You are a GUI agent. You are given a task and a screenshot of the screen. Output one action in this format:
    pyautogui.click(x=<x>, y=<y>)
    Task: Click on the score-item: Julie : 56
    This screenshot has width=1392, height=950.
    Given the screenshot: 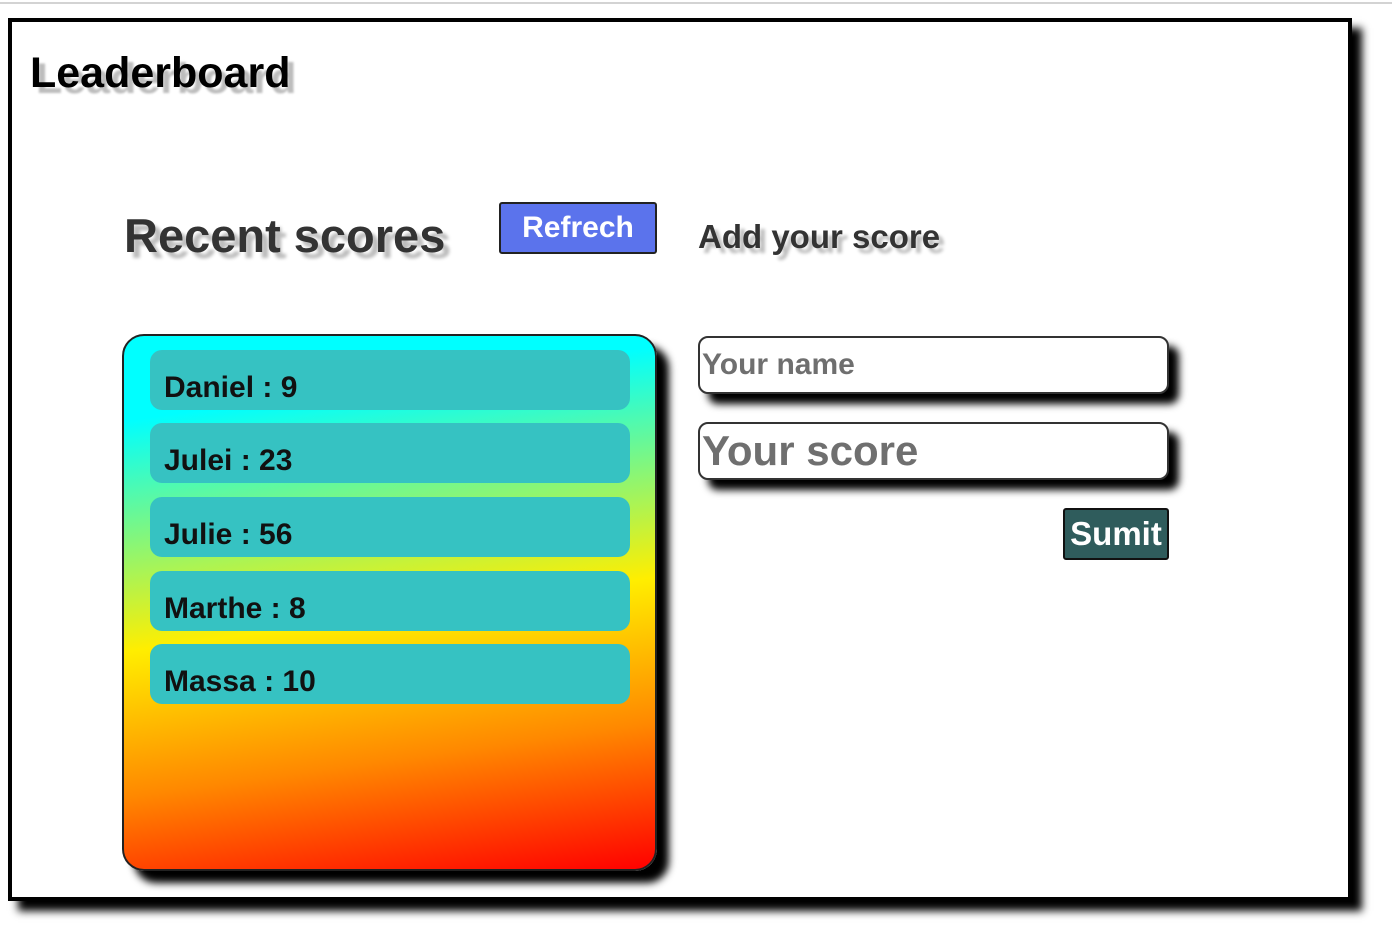 What is the action you would take?
    pyautogui.click(x=390, y=527)
    